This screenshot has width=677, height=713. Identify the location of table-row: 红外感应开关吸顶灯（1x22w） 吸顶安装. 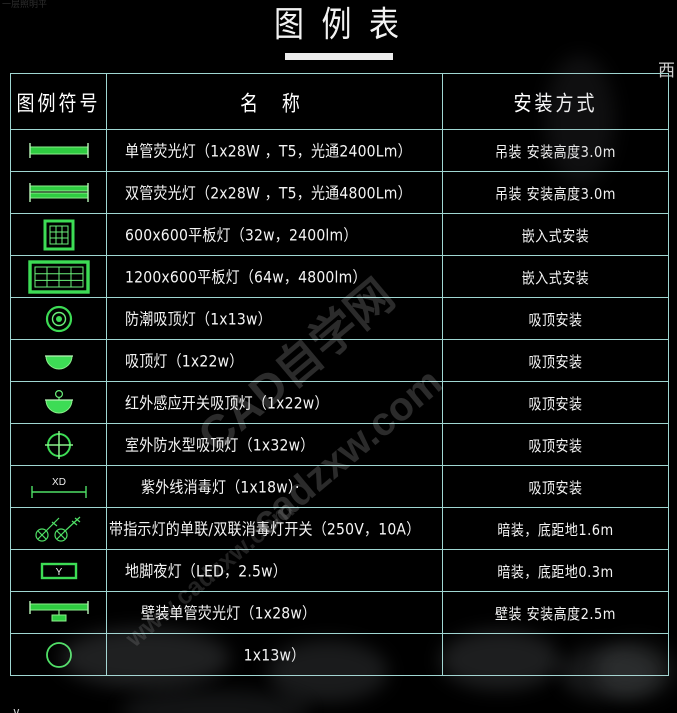
(339, 402).